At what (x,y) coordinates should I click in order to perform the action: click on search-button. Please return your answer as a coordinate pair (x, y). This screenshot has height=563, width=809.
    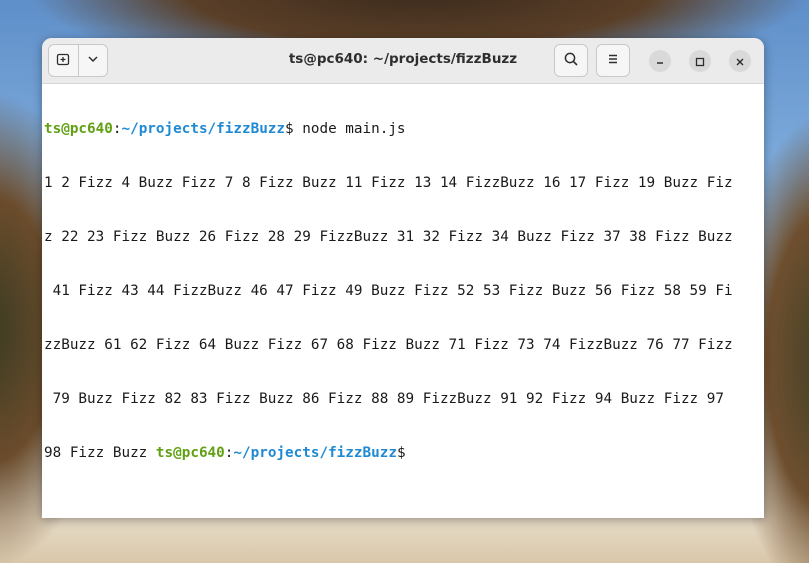
    Looking at the image, I should click on (571, 60).